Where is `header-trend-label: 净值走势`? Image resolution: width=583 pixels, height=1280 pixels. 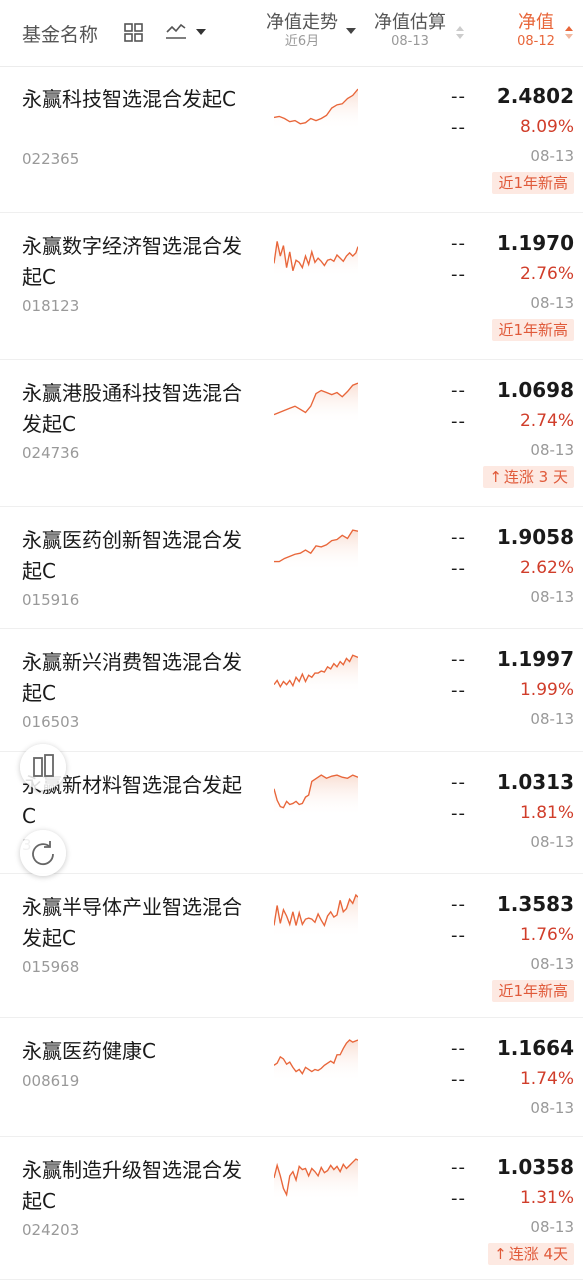
header-trend-label: 净值走势 is located at coordinates (302, 22).